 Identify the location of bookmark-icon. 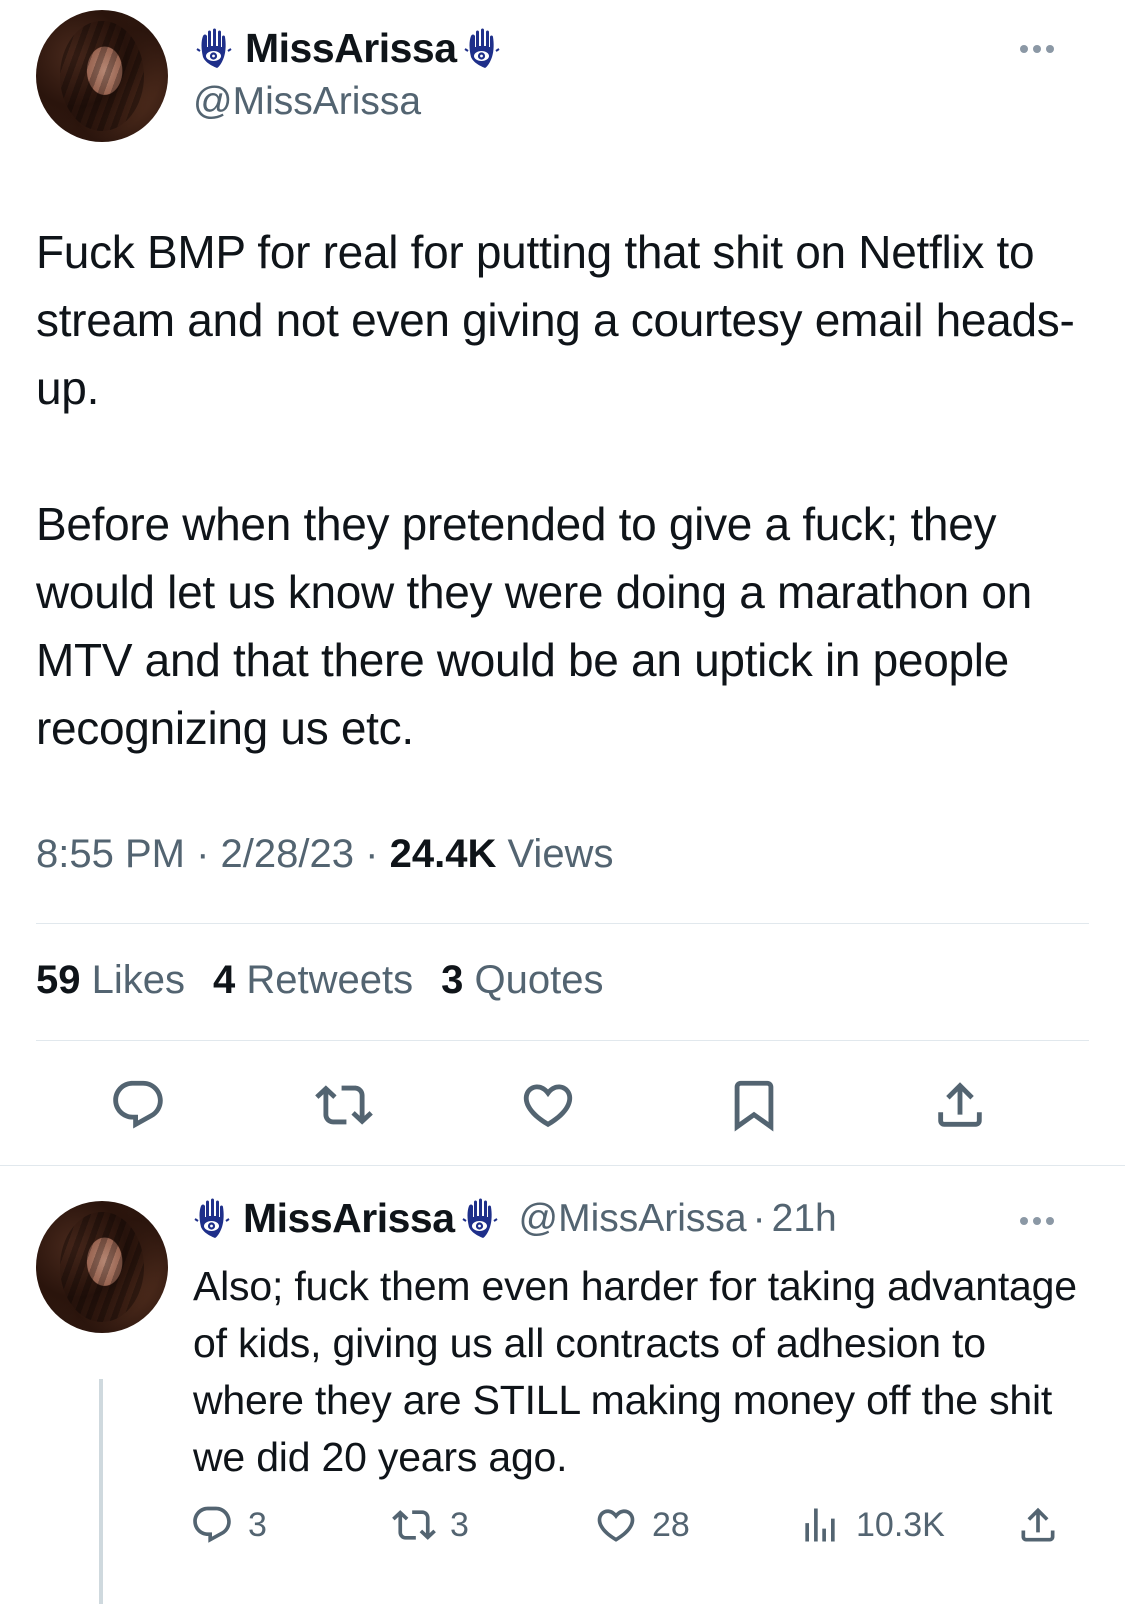
(754, 1105).